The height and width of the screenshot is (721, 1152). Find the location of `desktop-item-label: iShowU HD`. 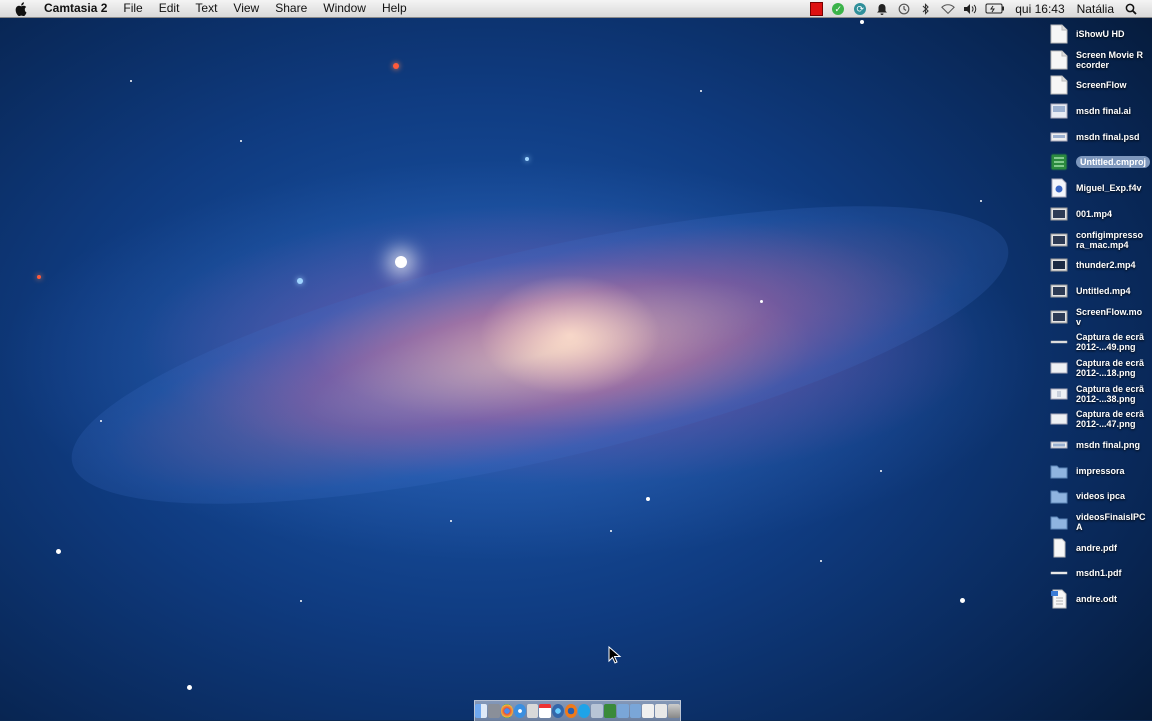

desktop-item-label: iShowU HD is located at coordinates (1100, 34).